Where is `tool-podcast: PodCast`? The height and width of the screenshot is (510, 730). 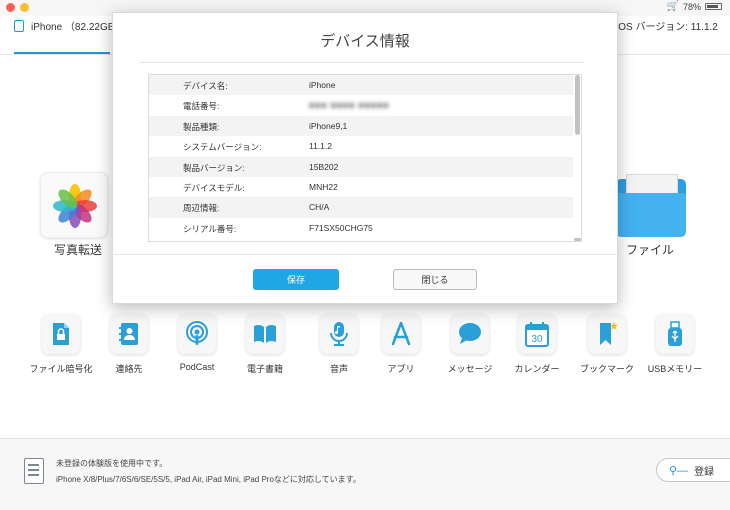
tool-podcast: PodCast is located at coordinates (197, 345).